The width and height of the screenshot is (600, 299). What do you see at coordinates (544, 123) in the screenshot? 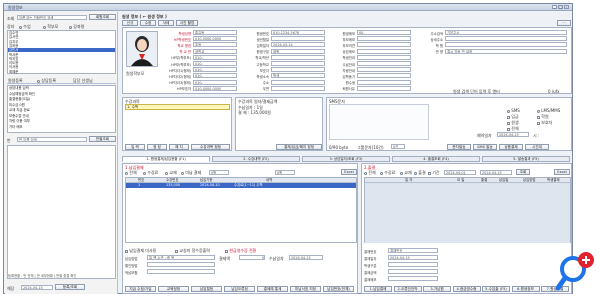
I see `sms-opt-guardian: 보호자` at bounding box center [544, 123].